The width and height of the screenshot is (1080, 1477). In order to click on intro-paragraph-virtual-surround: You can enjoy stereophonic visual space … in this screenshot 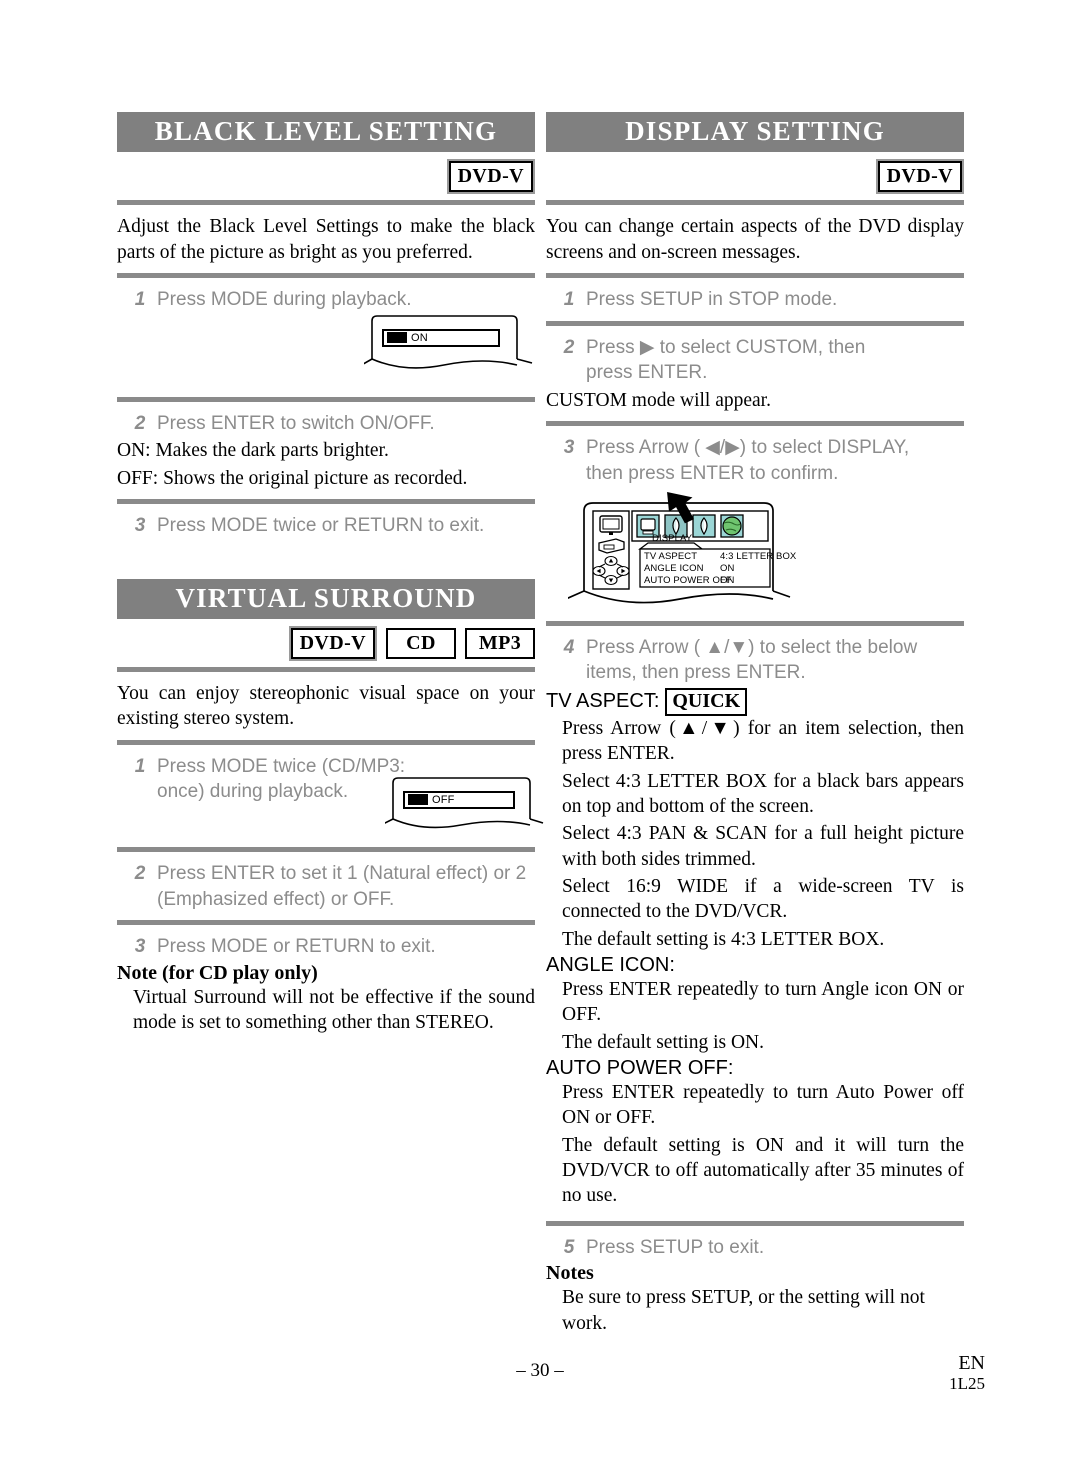, I will do `click(326, 706)`.